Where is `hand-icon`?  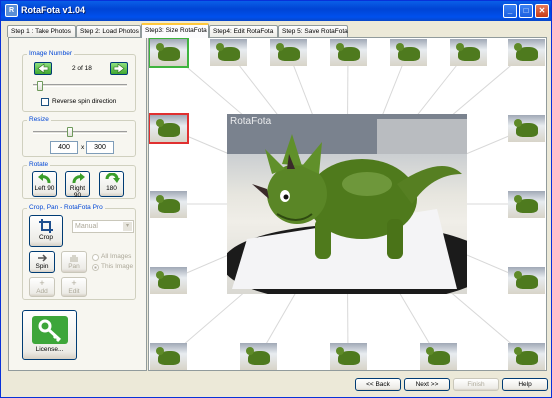 hand-icon is located at coordinates (74, 258).